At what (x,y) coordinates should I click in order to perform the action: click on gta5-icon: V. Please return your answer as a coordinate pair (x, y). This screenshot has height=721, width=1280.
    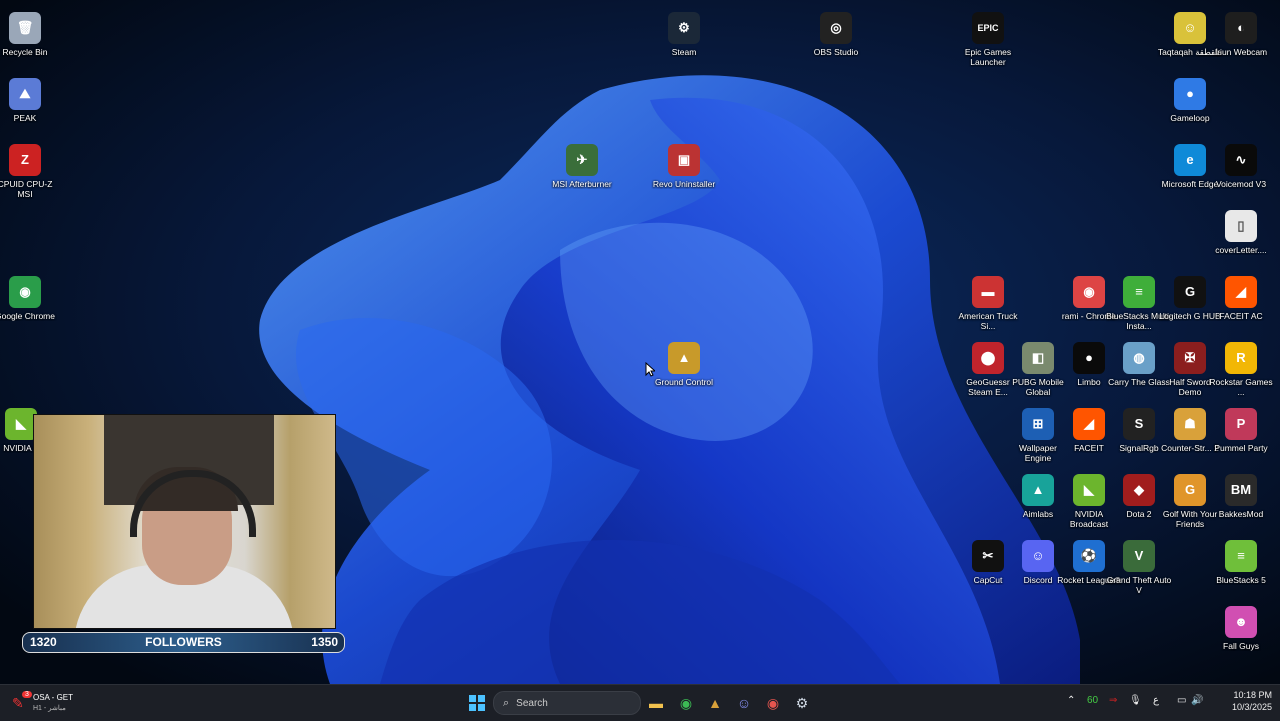
    Looking at the image, I should click on (1139, 556).